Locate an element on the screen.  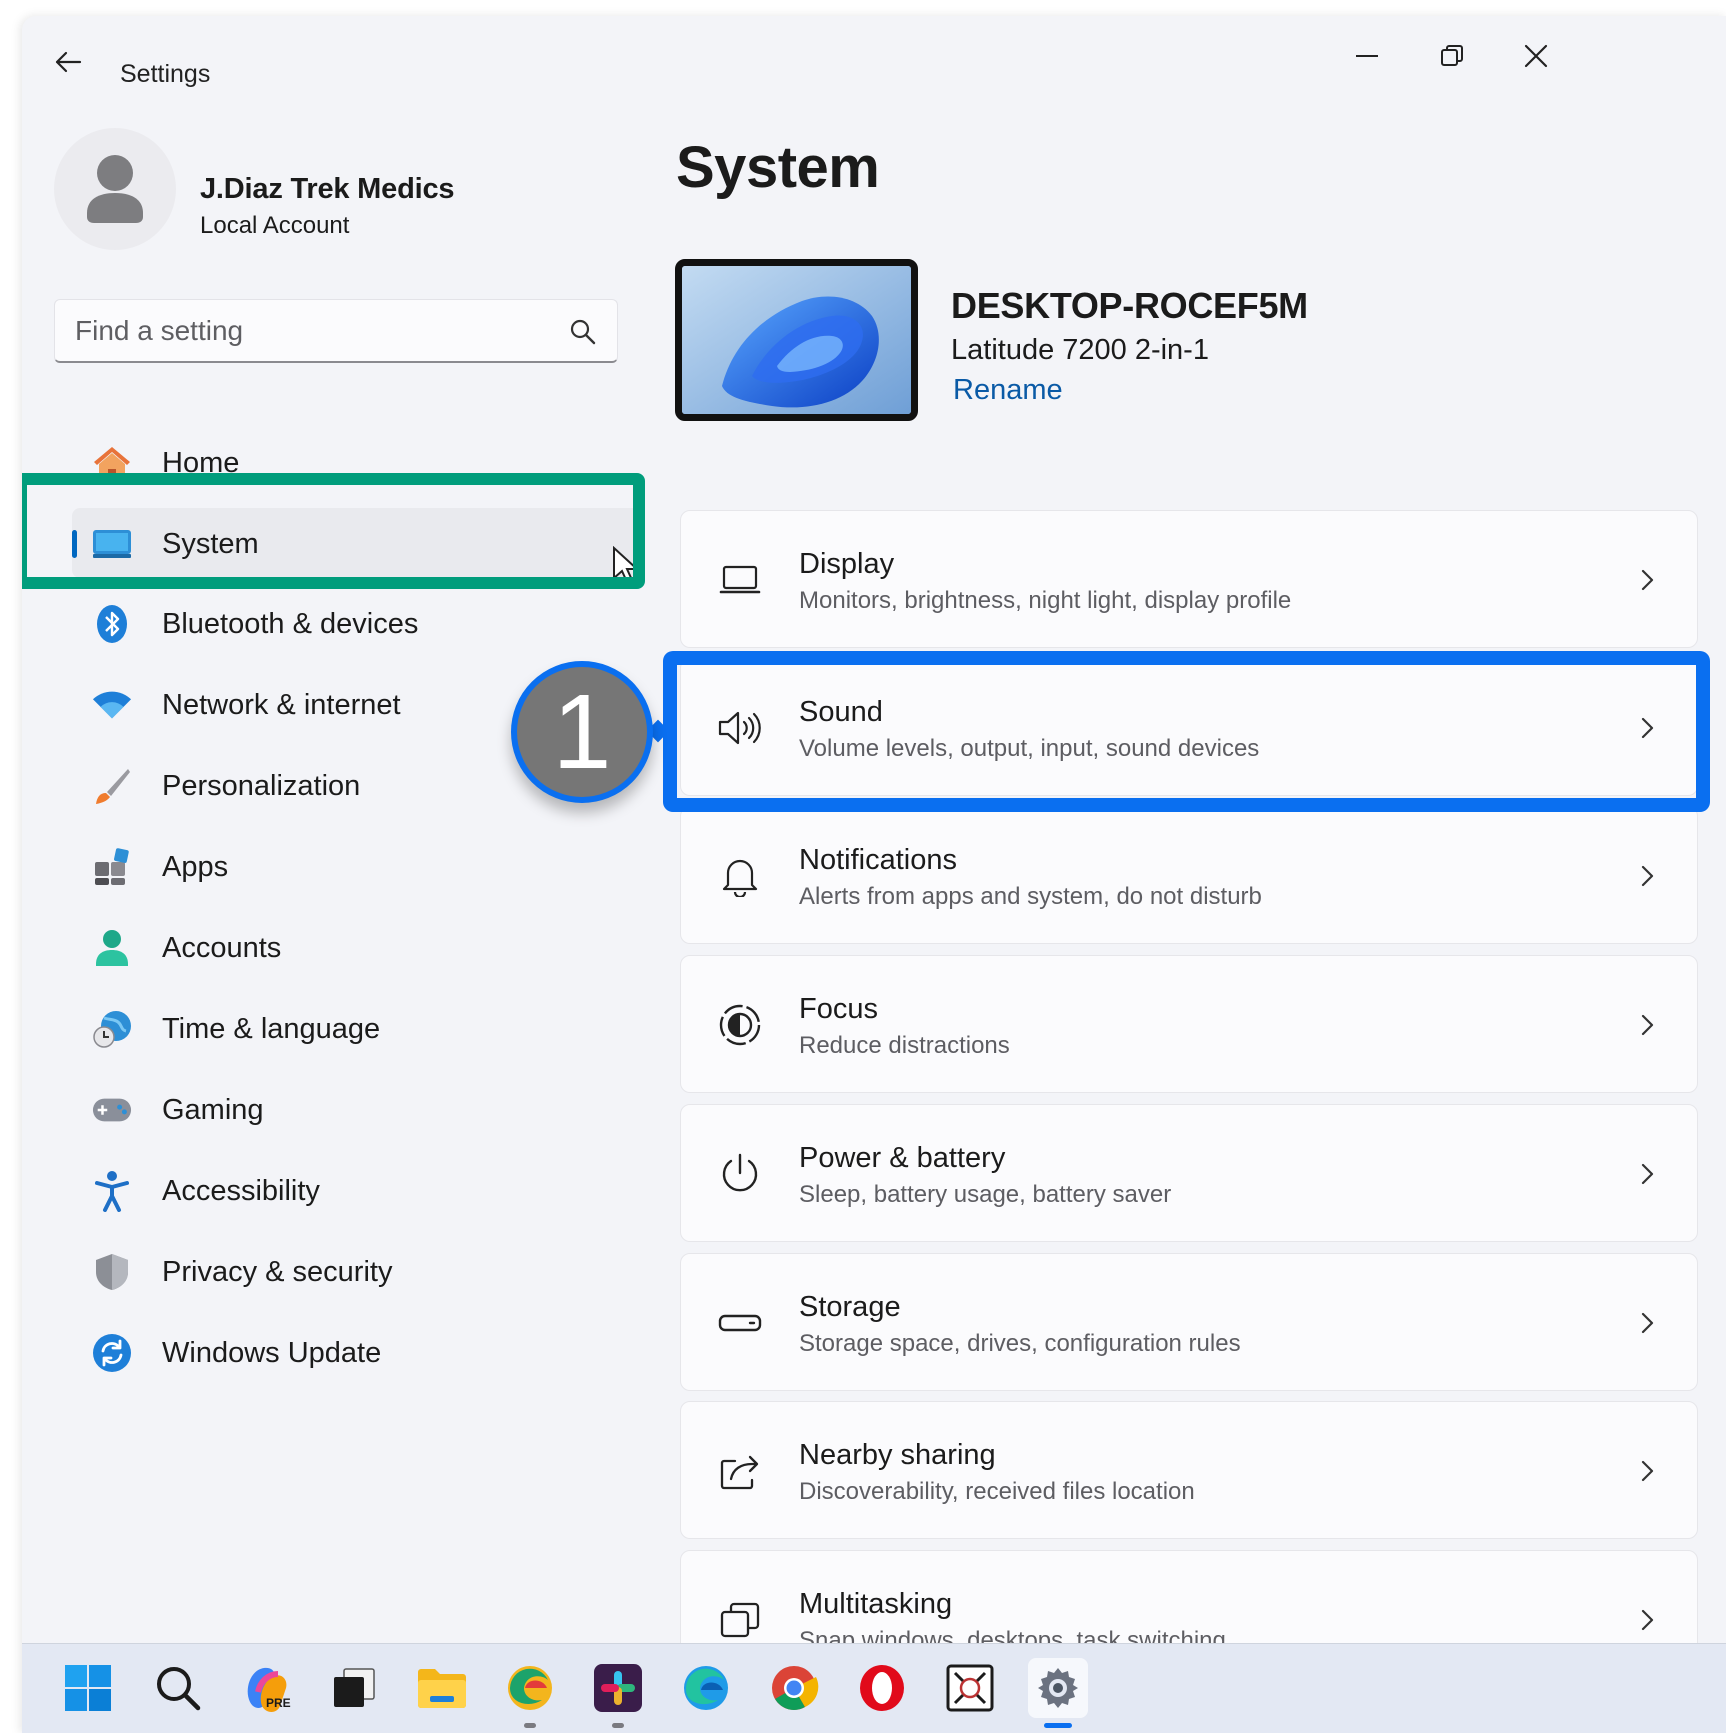
sound-highlight-frame is located at coordinates (1186, 731).